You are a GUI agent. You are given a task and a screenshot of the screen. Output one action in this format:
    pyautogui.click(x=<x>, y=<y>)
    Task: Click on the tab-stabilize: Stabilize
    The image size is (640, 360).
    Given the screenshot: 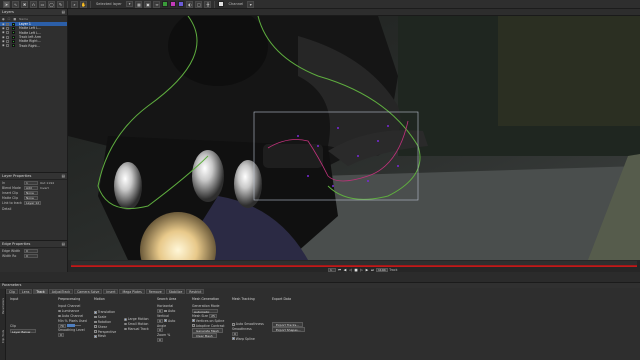 What is the action you would take?
    pyautogui.click(x=175, y=291)
    